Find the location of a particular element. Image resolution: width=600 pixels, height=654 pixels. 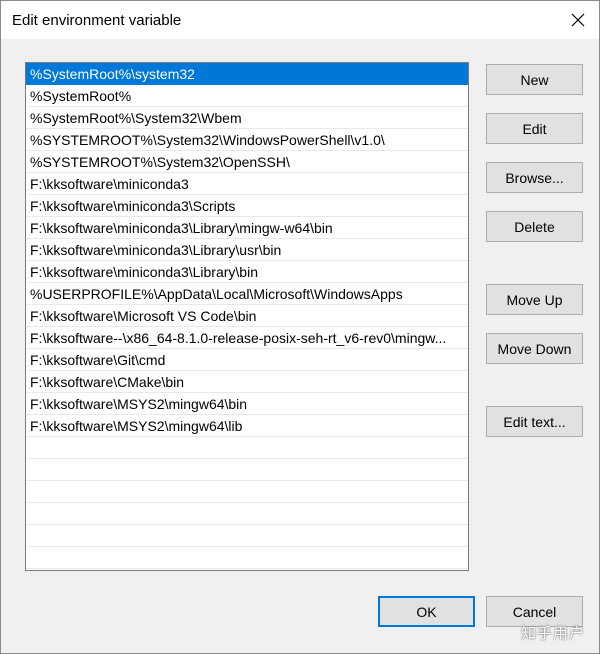

path-list-item: %SystemRoot% is located at coordinates (247, 96).